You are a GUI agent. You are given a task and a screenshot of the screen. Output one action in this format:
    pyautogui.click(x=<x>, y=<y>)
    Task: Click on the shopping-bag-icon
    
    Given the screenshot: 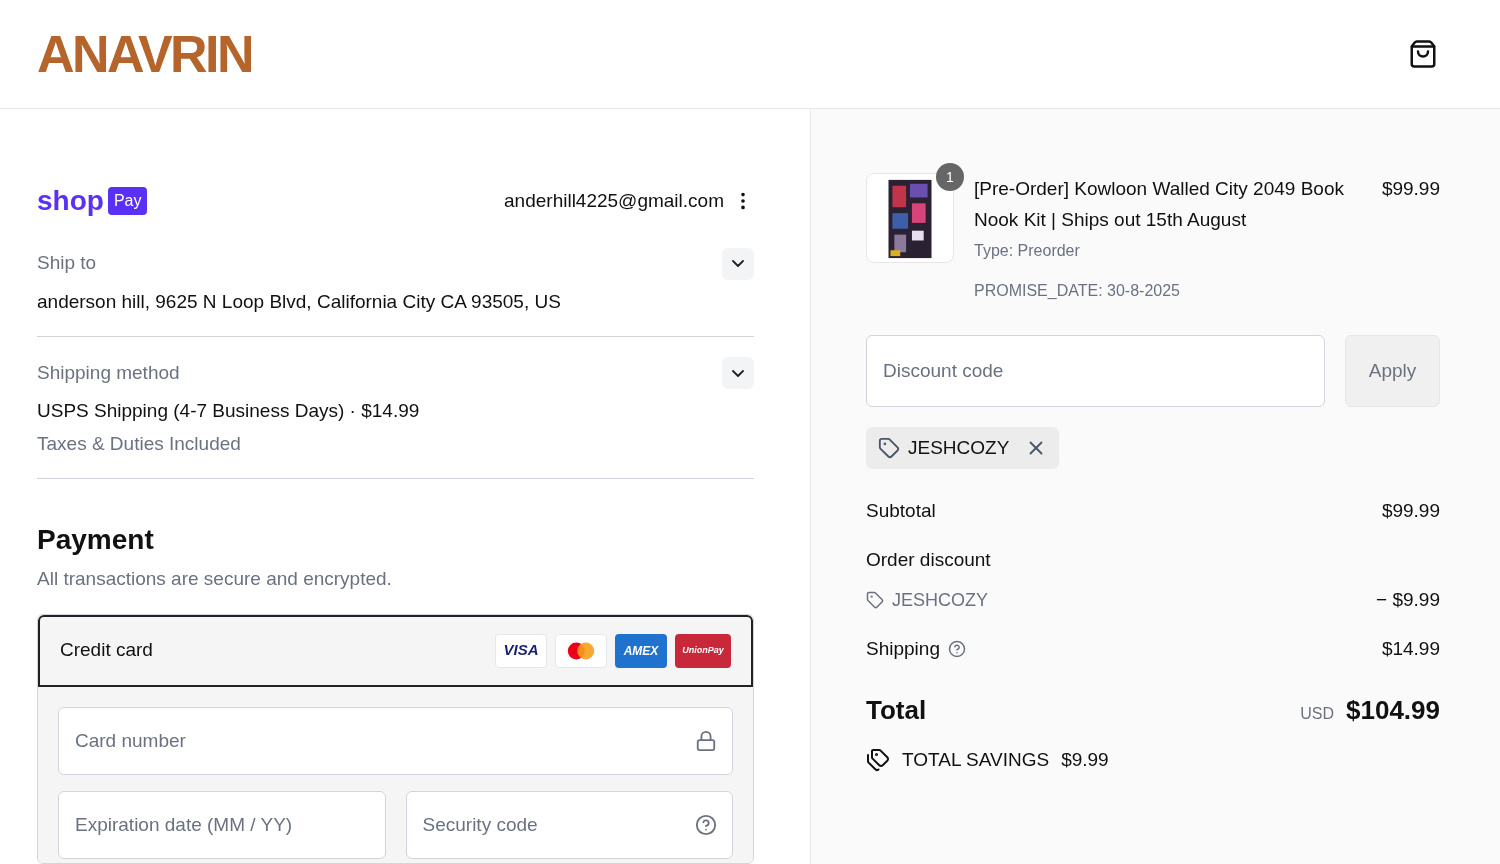 What is the action you would take?
    pyautogui.click(x=1423, y=54)
    